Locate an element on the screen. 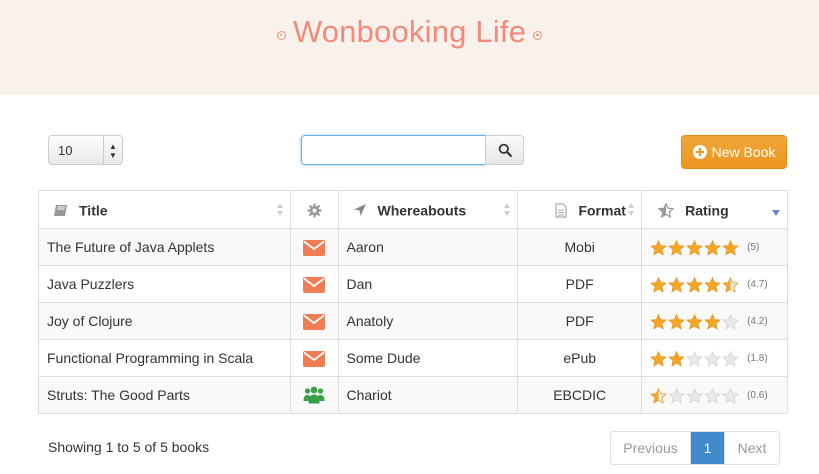  pagination-info: Showing 1 to 5 of 5 books is located at coordinates (129, 447).